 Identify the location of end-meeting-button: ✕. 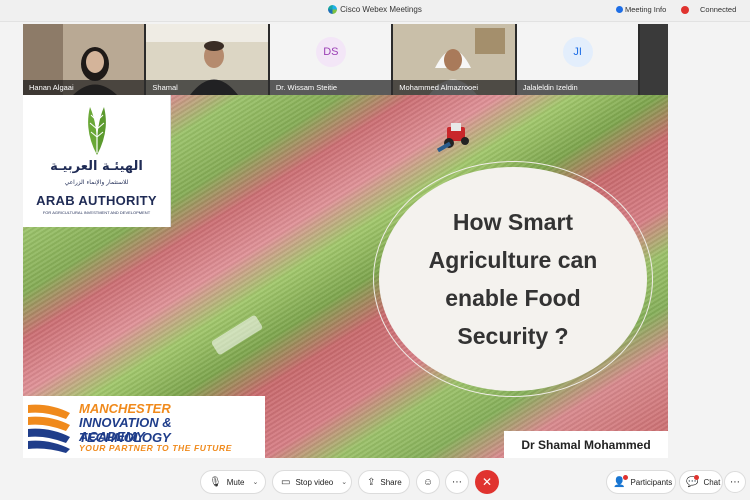
(487, 482).